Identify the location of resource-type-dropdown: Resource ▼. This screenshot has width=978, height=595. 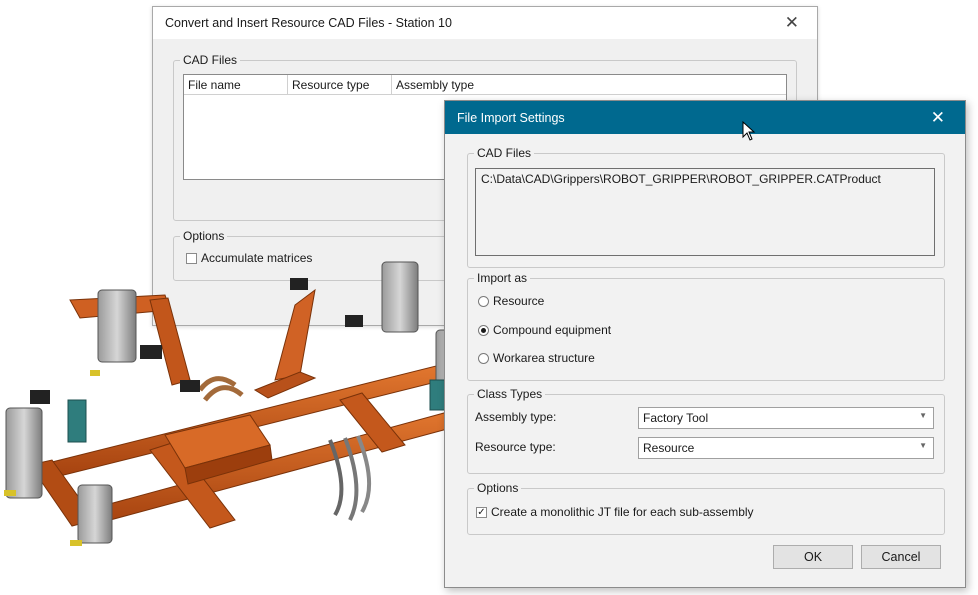
(786, 448).